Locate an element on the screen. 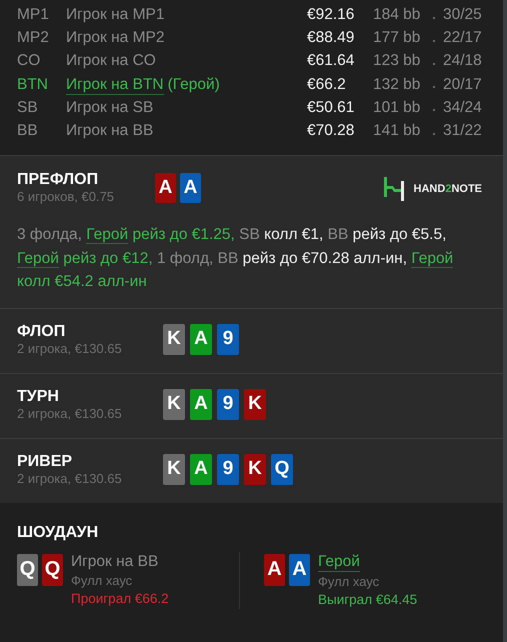 The height and width of the screenshot is (642, 507). stack-bb: 141 bb is located at coordinates (397, 131).